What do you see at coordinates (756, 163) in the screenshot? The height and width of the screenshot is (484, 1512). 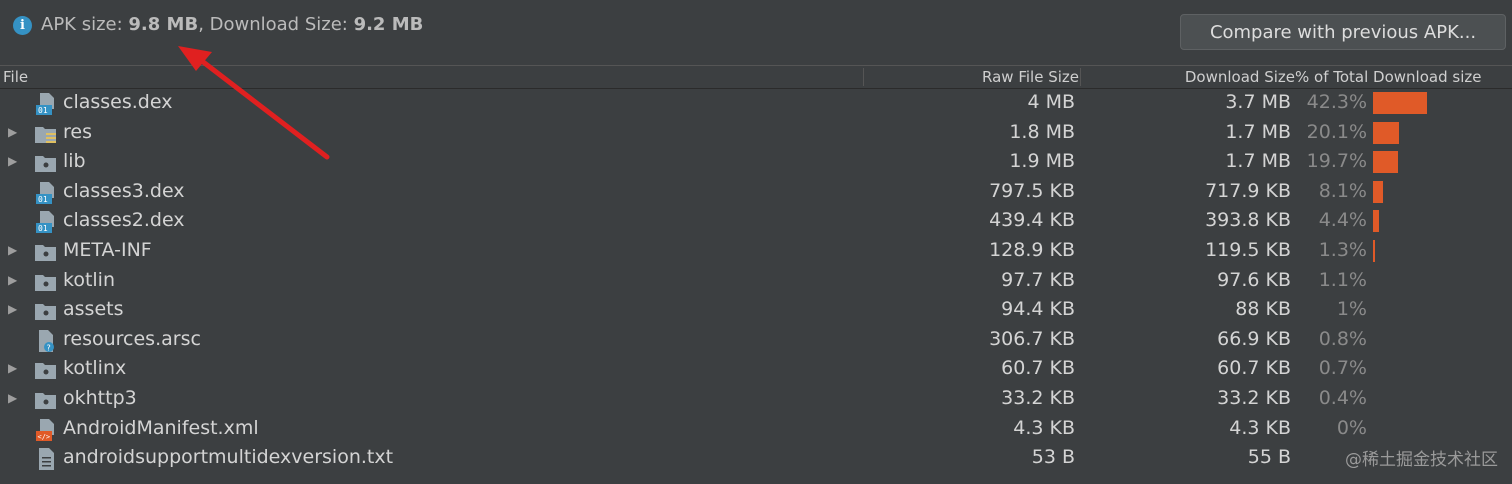 I see `table-row: ▶ lib 1.9 MB 1.7 MB 19.7%` at bounding box center [756, 163].